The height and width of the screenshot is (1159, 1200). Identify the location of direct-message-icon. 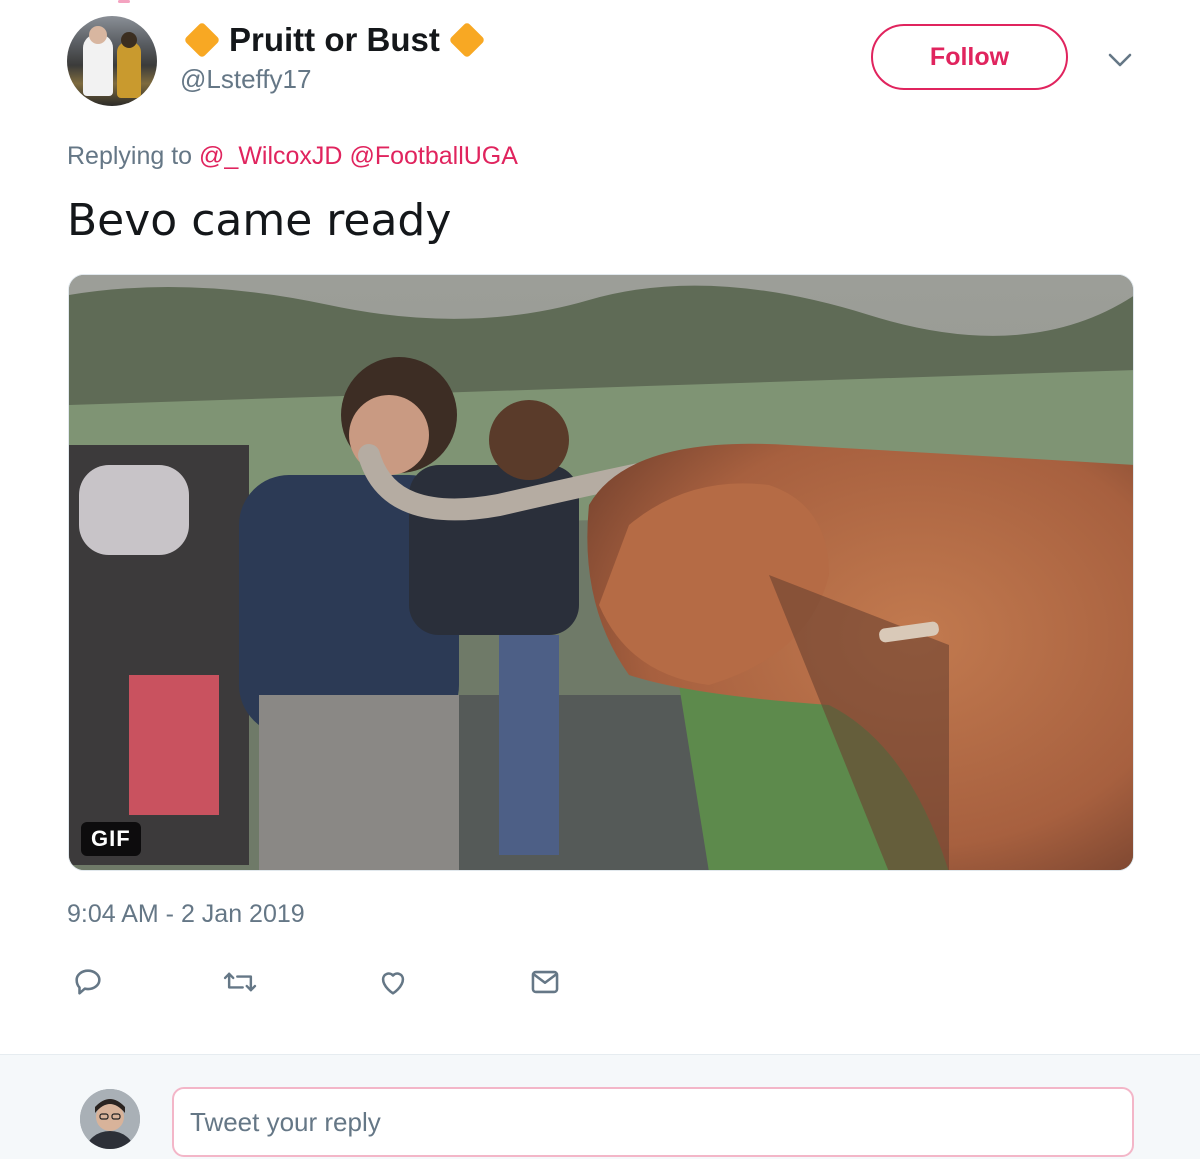
(545, 982).